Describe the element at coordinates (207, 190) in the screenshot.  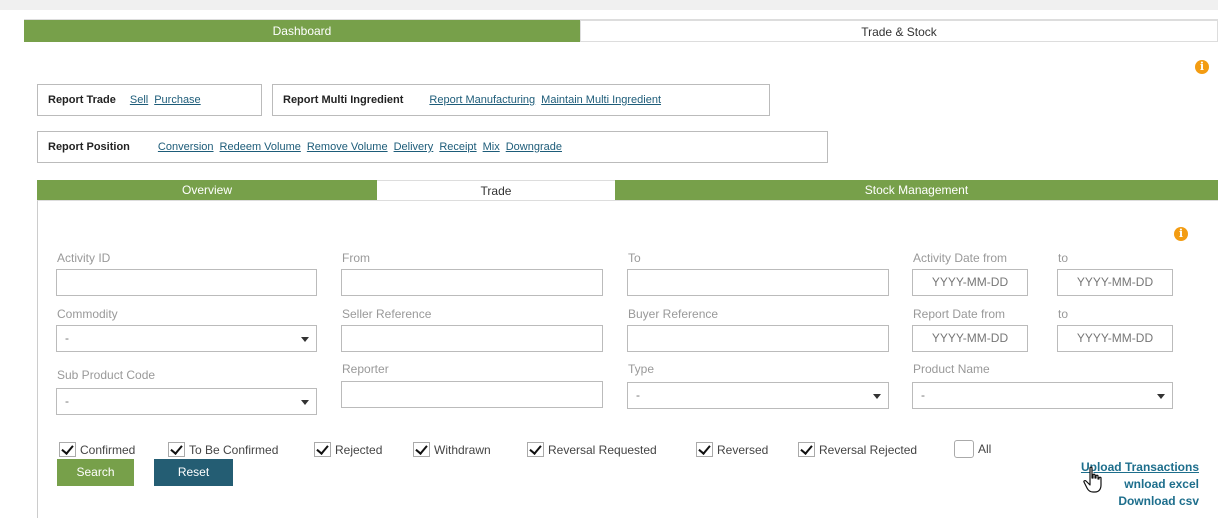
I see `tab-overview: Overview` at that location.